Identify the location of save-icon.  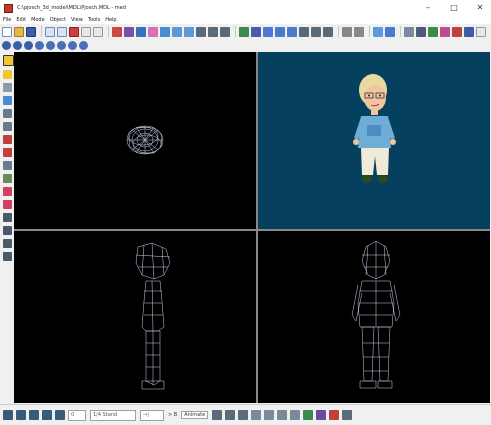
(31, 31).